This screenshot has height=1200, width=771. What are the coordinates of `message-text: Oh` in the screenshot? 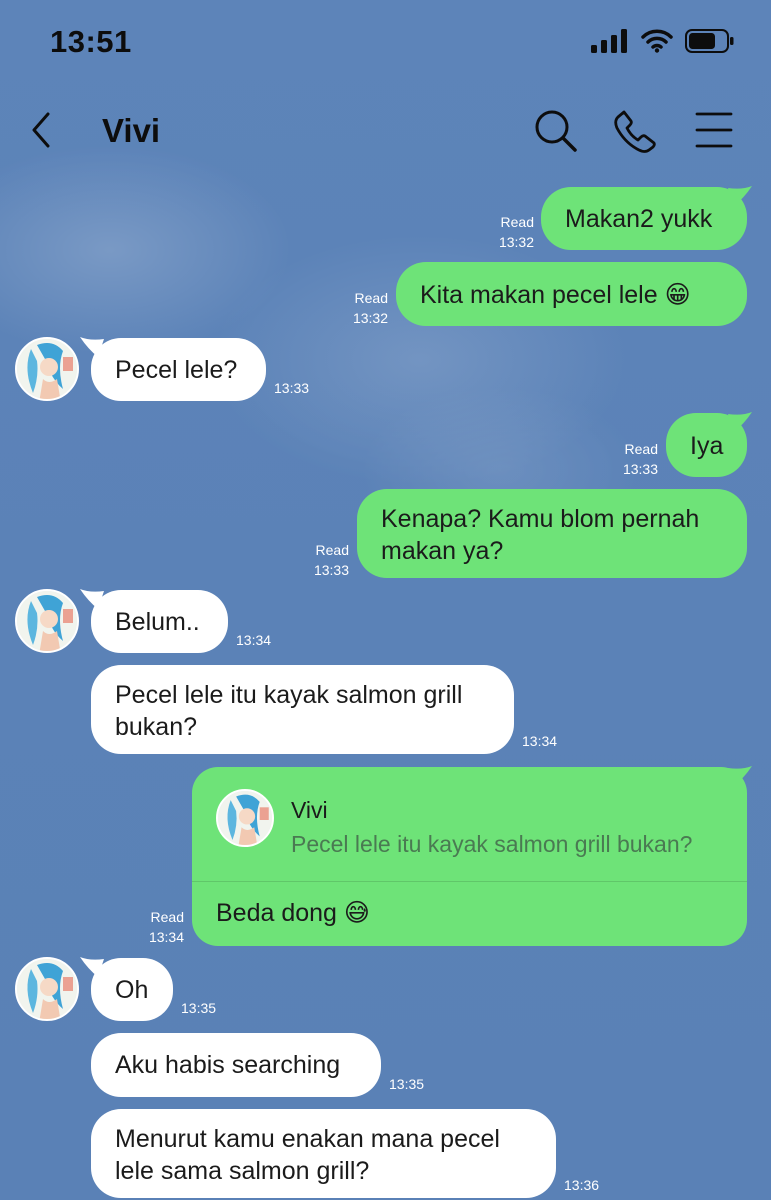 It's located at (132, 990).